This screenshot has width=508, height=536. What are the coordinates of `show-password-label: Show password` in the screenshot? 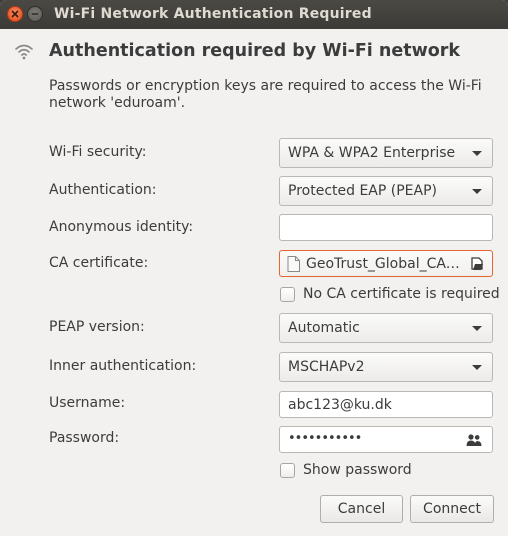 It's located at (357, 470).